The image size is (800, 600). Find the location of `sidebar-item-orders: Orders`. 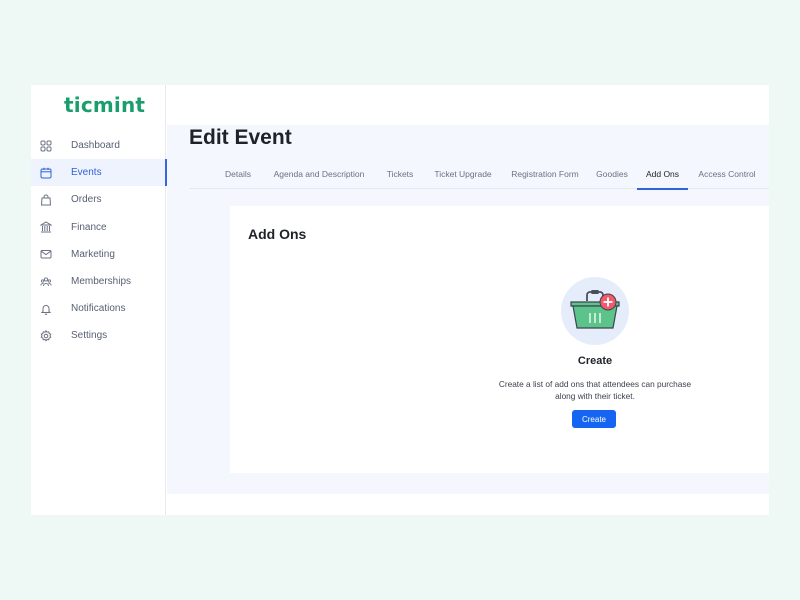

sidebar-item-orders: Orders is located at coordinates (98, 199).